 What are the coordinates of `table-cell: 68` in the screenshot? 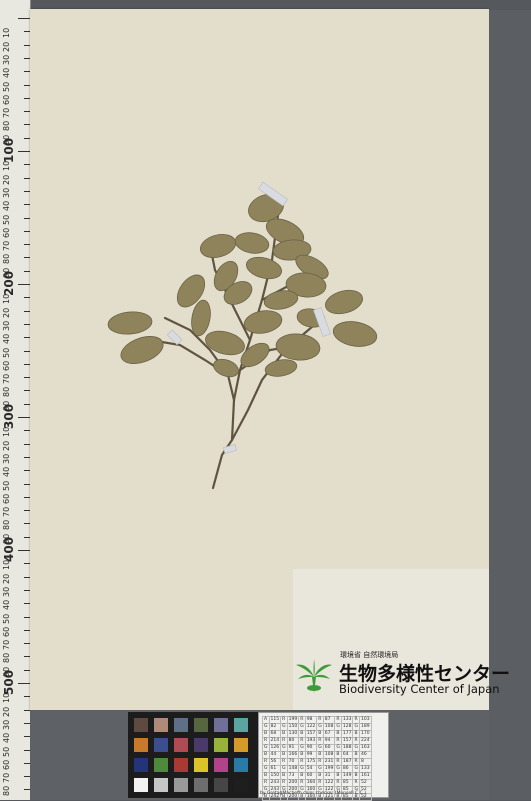 It's located at (275, 734).